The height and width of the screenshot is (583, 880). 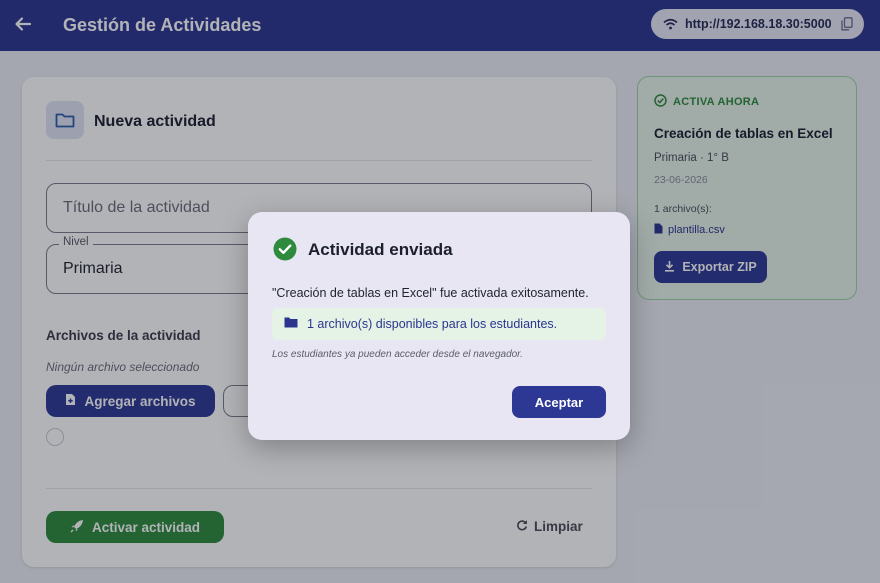 What do you see at coordinates (291, 324) in the screenshot?
I see `folder-icon` at bounding box center [291, 324].